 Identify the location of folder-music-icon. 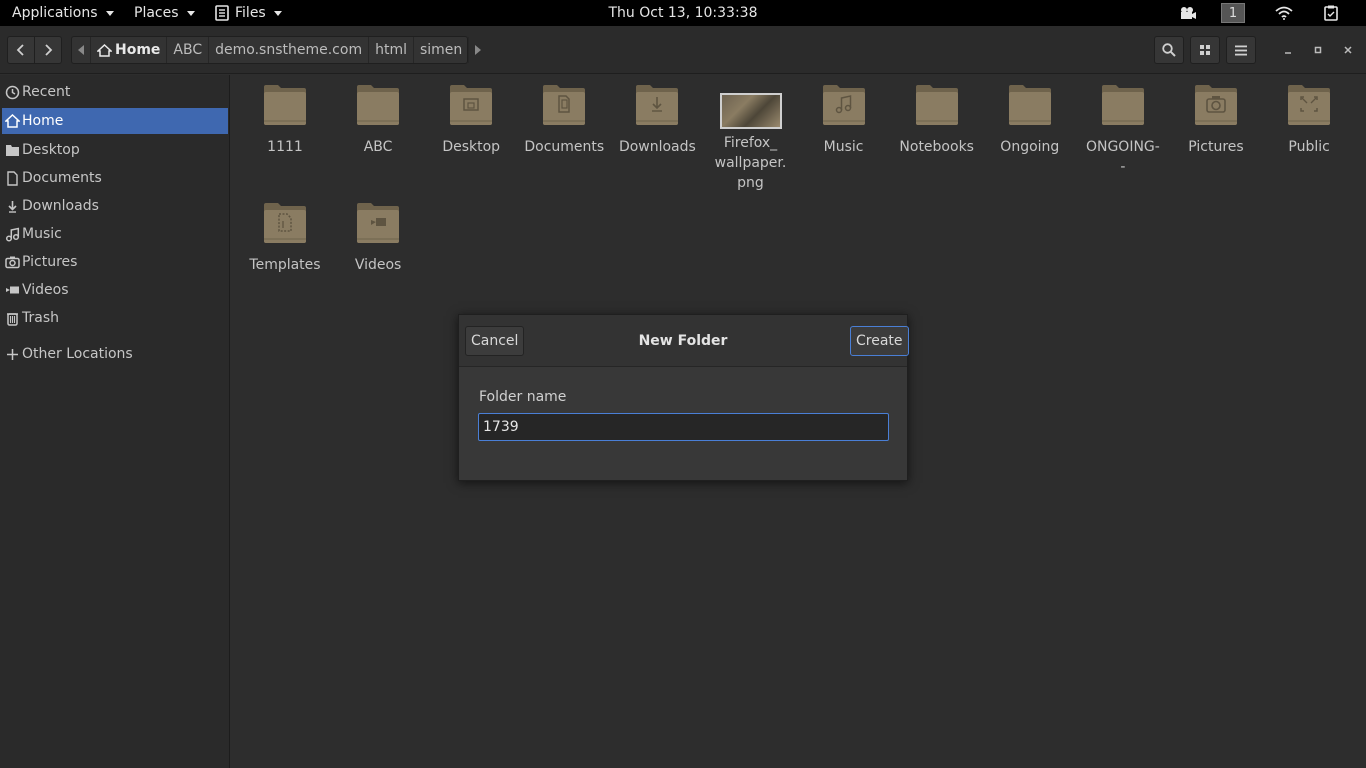
(843, 105).